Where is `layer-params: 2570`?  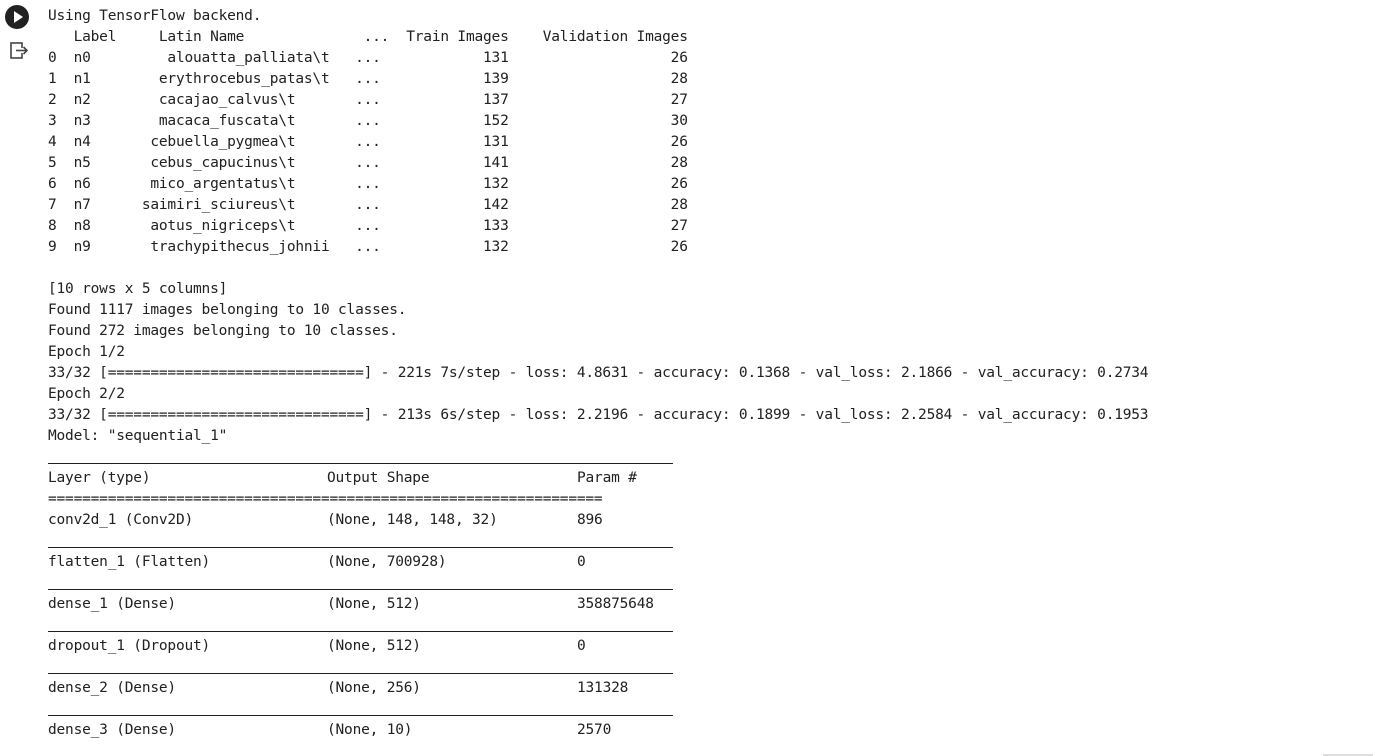 layer-params: 2570 is located at coordinates (594, 730).